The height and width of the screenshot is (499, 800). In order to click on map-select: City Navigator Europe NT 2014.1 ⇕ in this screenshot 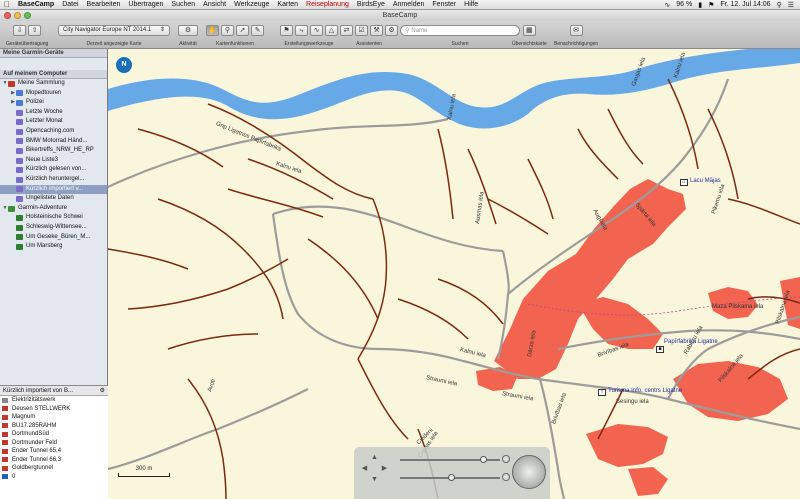, I will do `click(114, 30)`.